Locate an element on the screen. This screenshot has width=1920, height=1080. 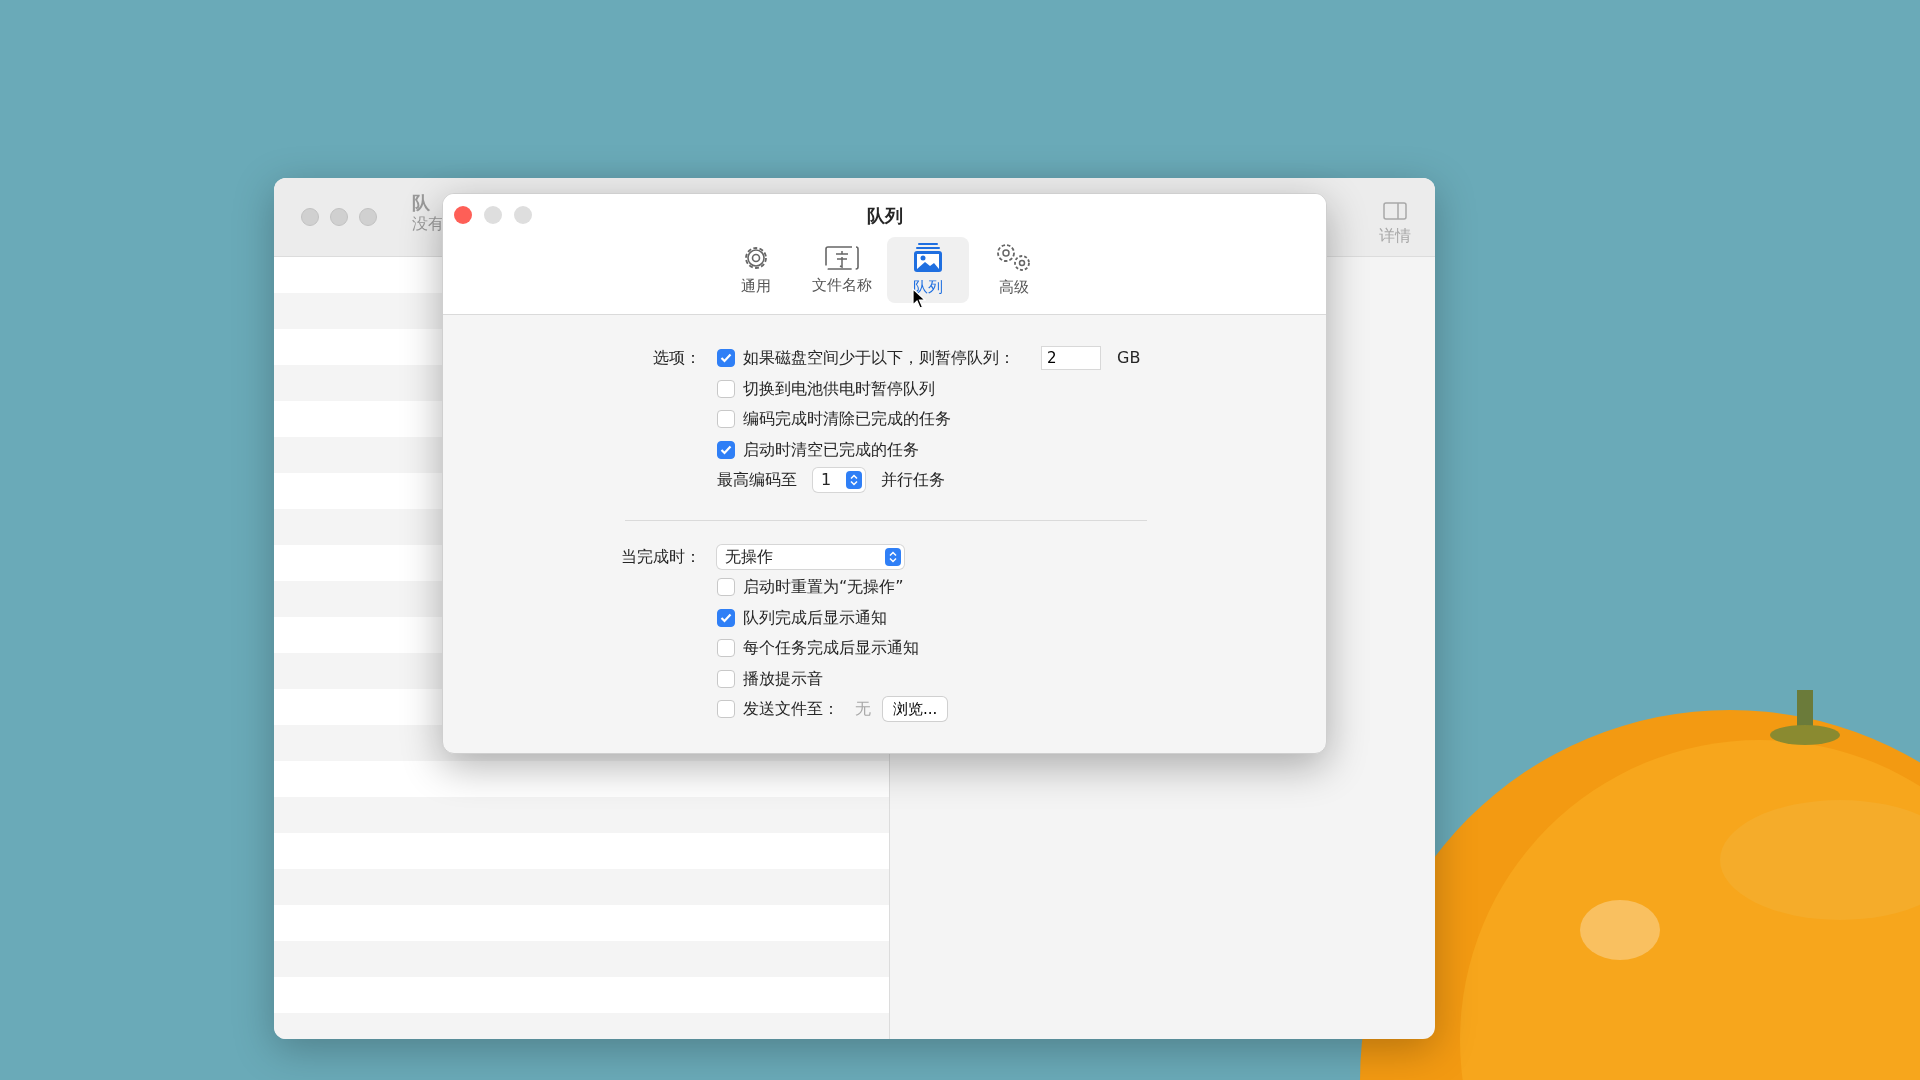
checkbox-label: 切换到电池供电时暂停队列 is located at coordinates (839, 388).